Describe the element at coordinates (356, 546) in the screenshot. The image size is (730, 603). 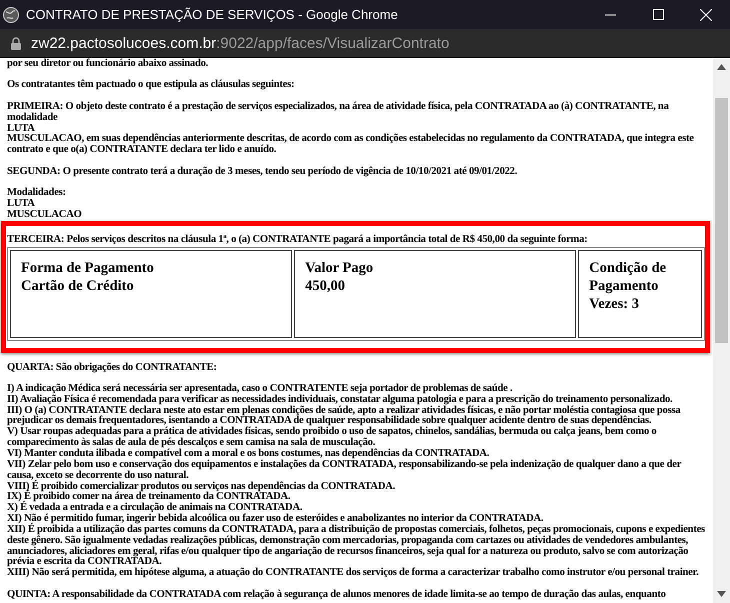
I see `contract-text: XII) É proibida a utilização das partes comuns da CONTRATADA, para a distribuição de propostas comerciais, folhetos, peças promocionais, cupons e expedientes deste gênero. São igualmente vedadas realizações públicas, demonstração com mercadorias, propaganda com cartazes ou atividades de vendedores ambulantes, anunciadores, aliciadores em geral, rifas e/ou qualquer tipo de angariação de recursos financeiros, seja qual for a natureza ou produto, salvo se com autorização prévia e escrita da CONTRATADA.` at that location.